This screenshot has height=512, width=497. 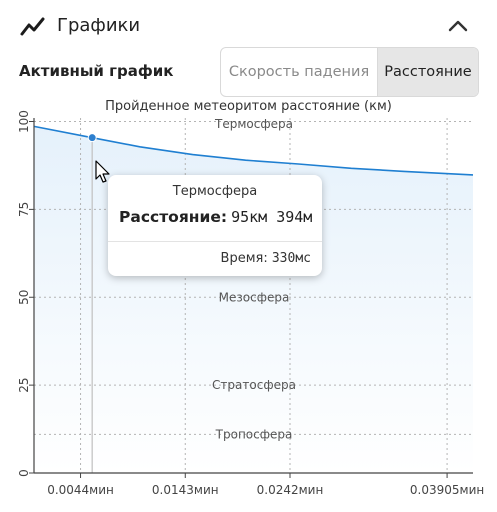 I want to click on x-tick-label: 0.03905мин, so click(x=447, y=490).